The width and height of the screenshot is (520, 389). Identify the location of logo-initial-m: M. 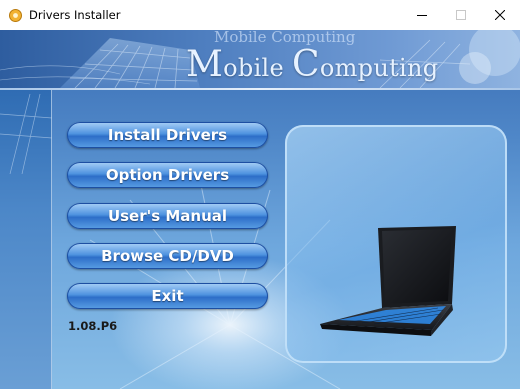
(205, 64).